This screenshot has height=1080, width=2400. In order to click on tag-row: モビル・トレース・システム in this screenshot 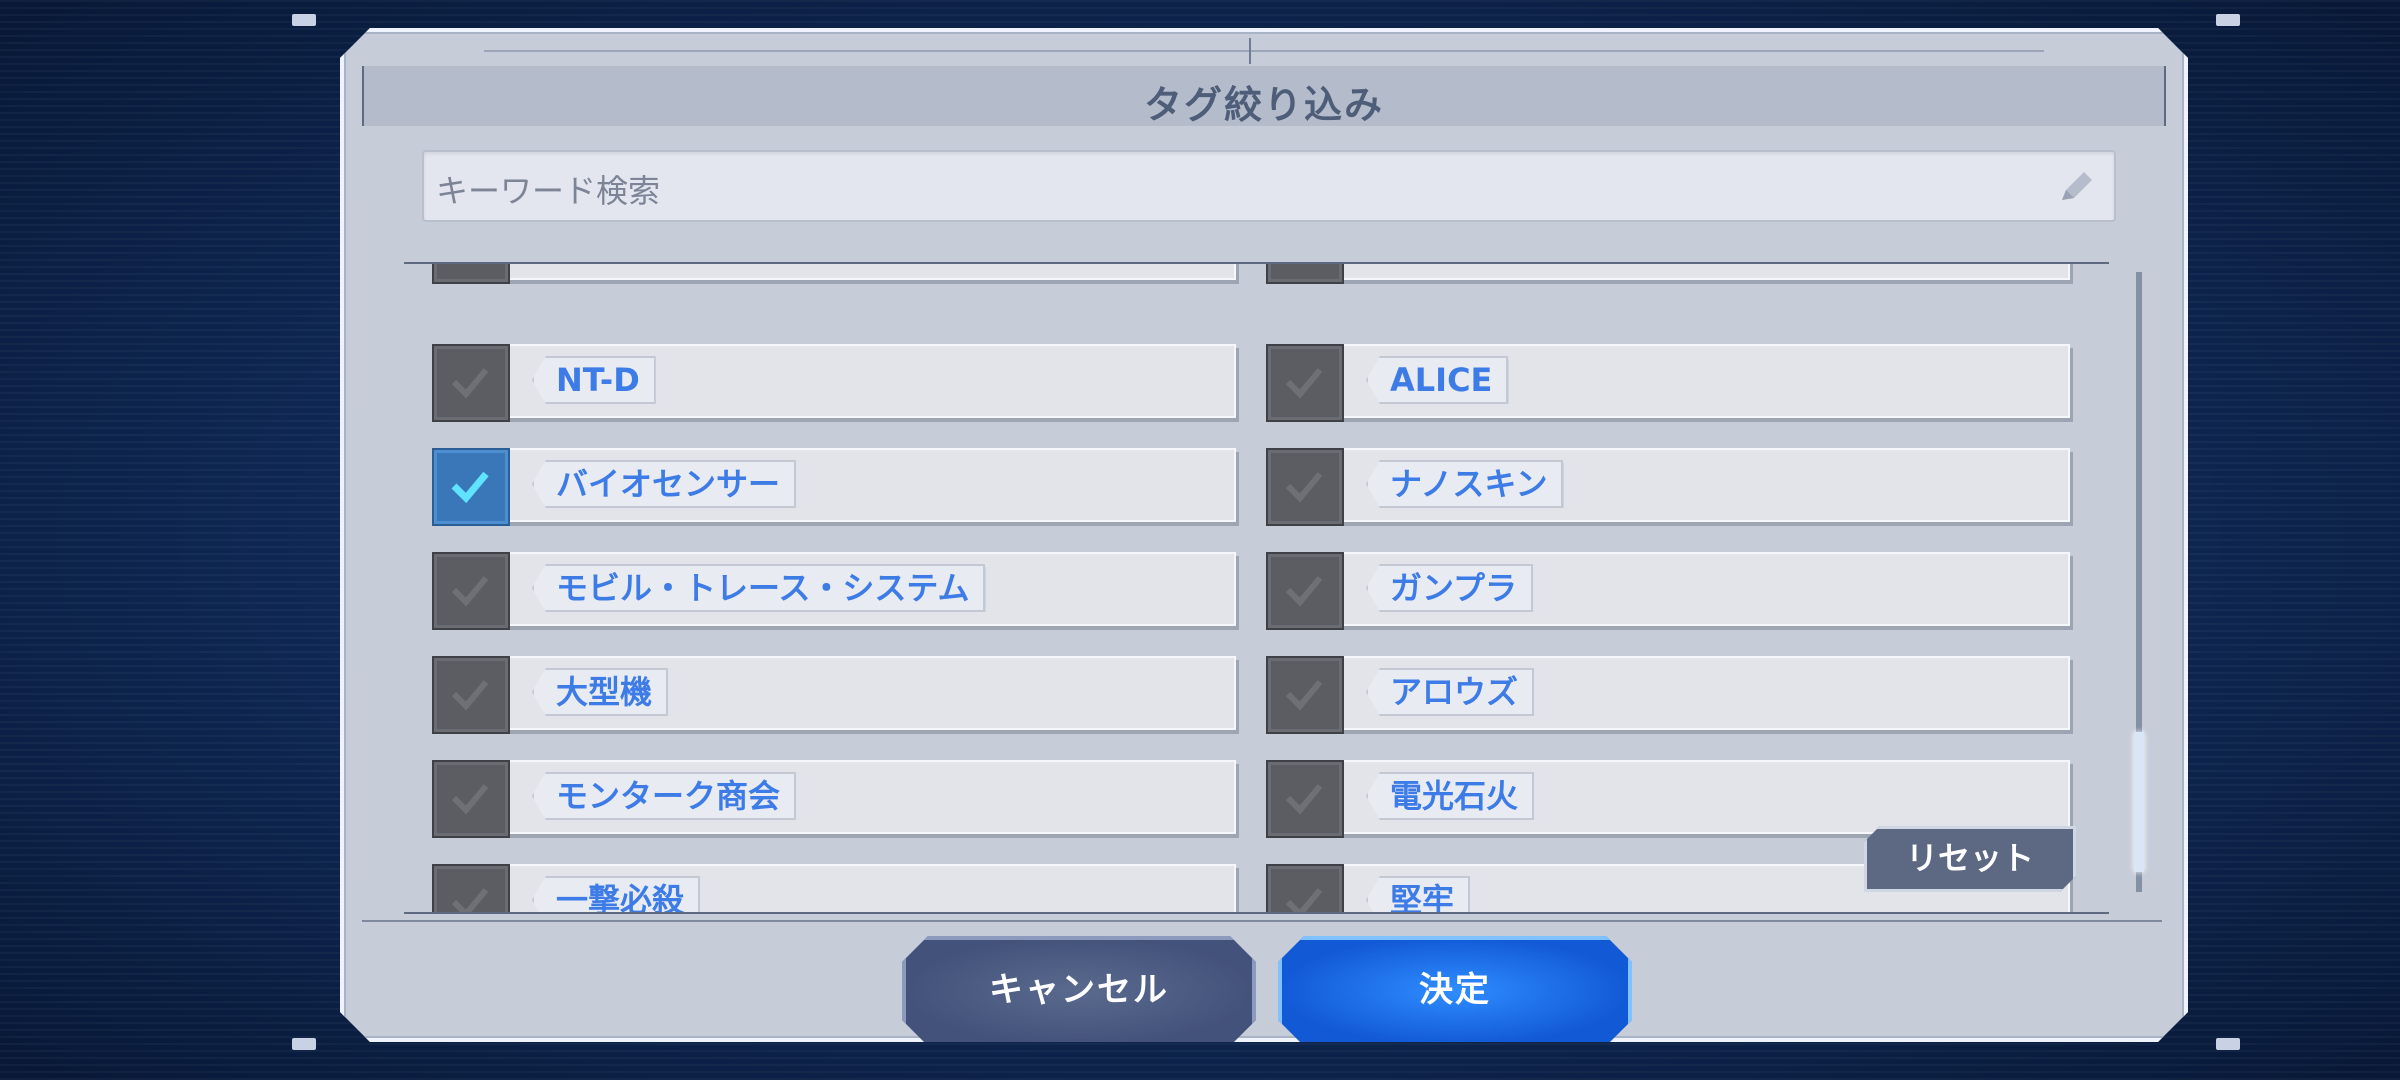, I will do `click(834, 589)`.